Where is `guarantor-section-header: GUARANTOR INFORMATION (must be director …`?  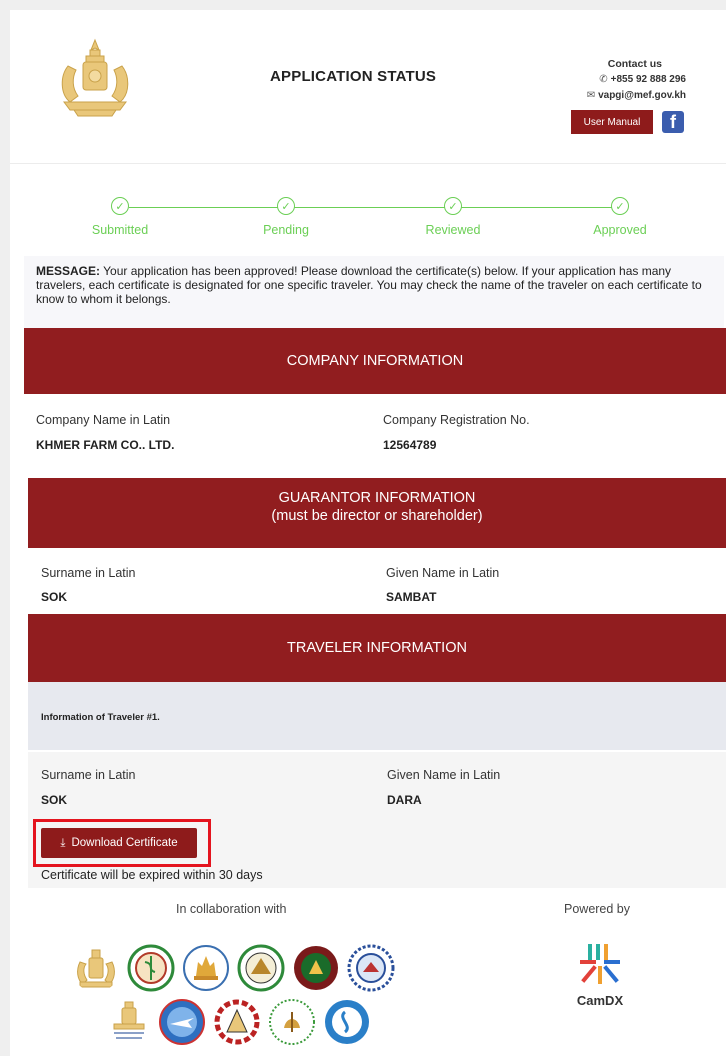
guarantor-section-header: GUARANTOR INFORMATION (must be director … is located at coordinates (377, 513).